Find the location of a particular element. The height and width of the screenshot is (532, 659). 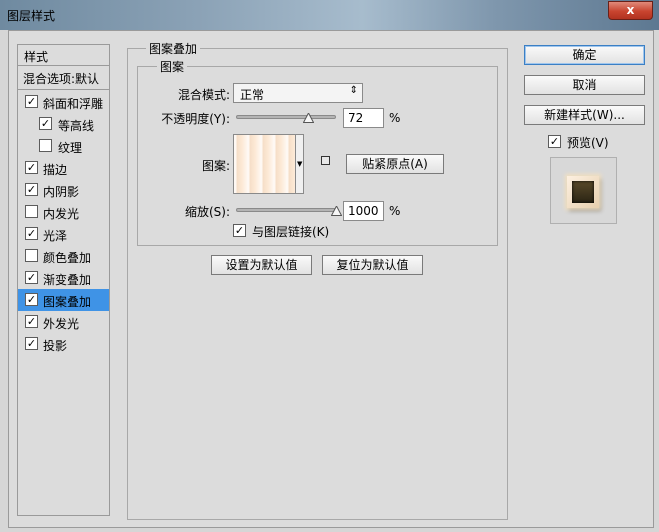

style-item-label: 内阴影 is located at coordinates (61, 192).